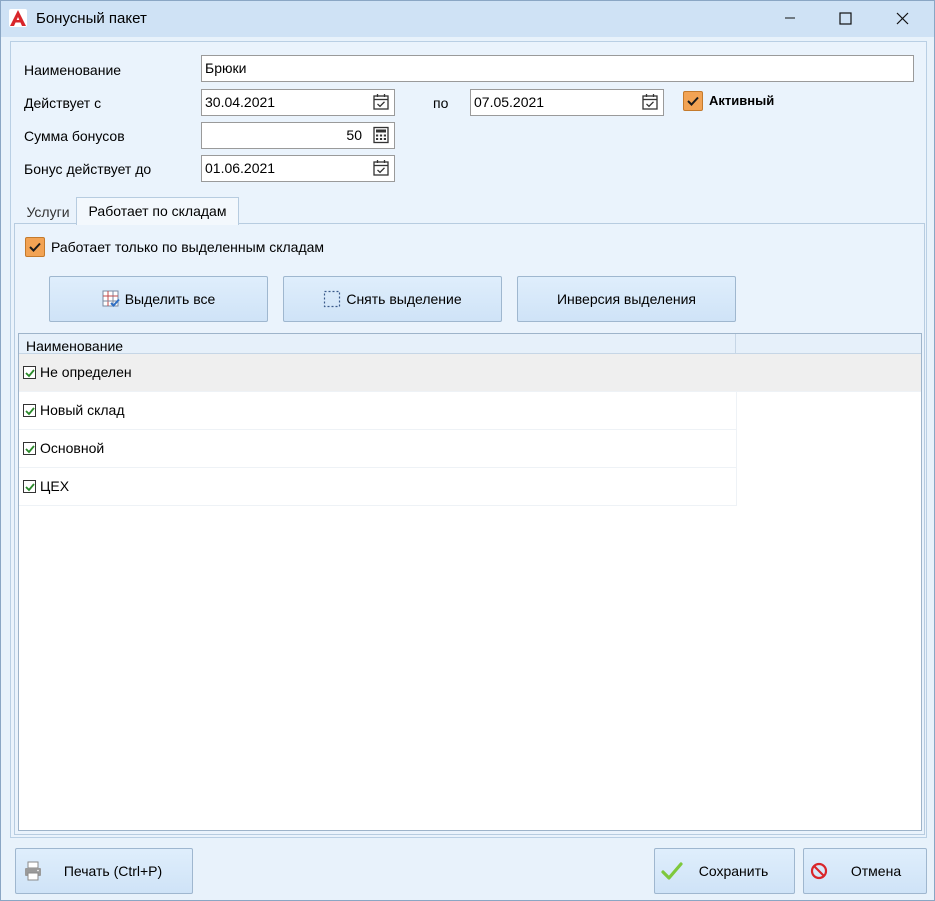 This screenshot has height=901, width=935. I want to click on only-selected-warehouses-checkbox, so click(35, 247).